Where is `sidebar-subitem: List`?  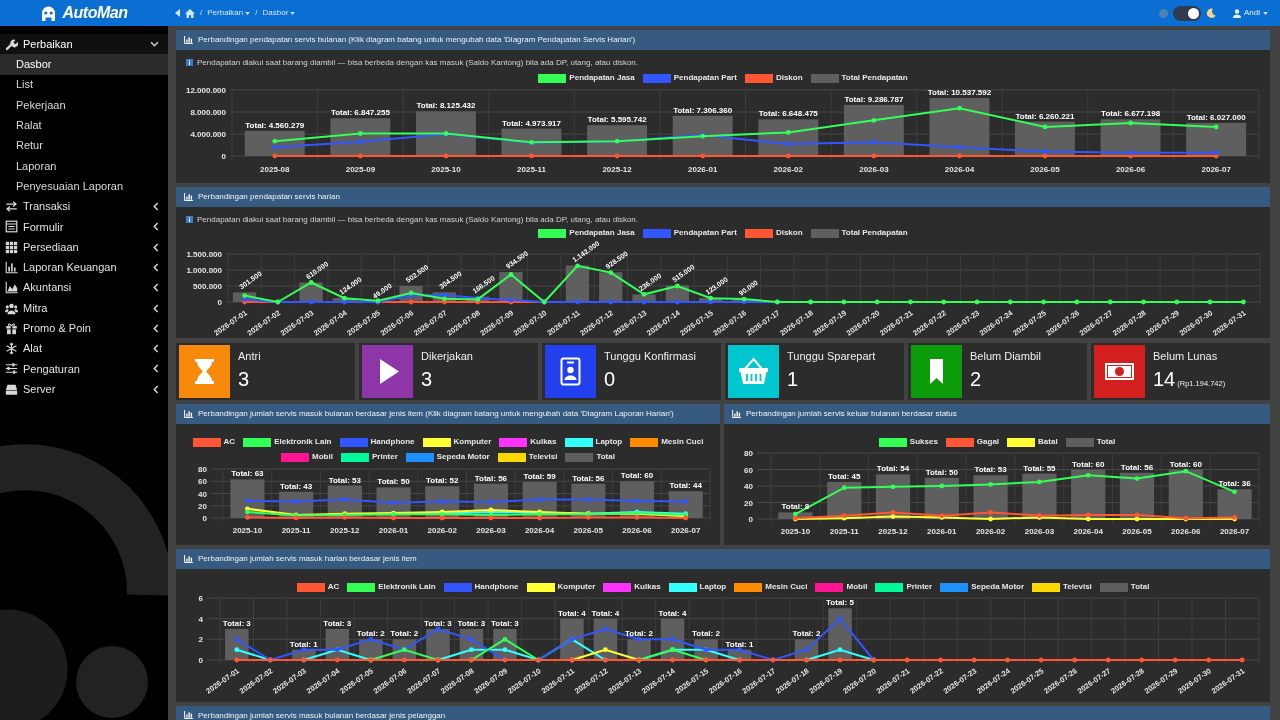
sidebar-subitem: List is located at coordinates (84, 84).